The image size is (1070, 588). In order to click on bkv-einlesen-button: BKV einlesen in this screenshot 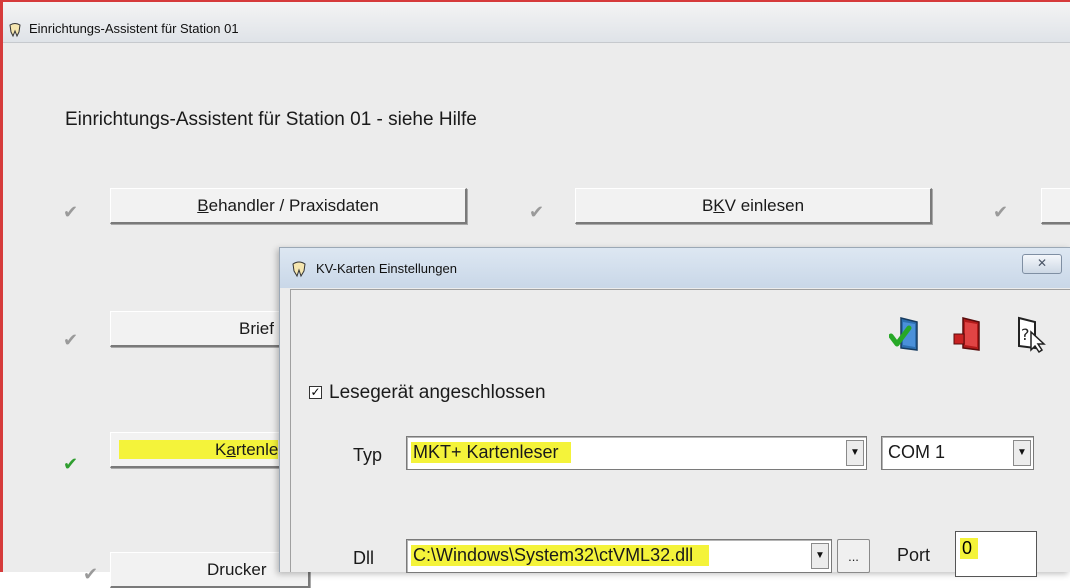, I will do `click(753, 206)`.